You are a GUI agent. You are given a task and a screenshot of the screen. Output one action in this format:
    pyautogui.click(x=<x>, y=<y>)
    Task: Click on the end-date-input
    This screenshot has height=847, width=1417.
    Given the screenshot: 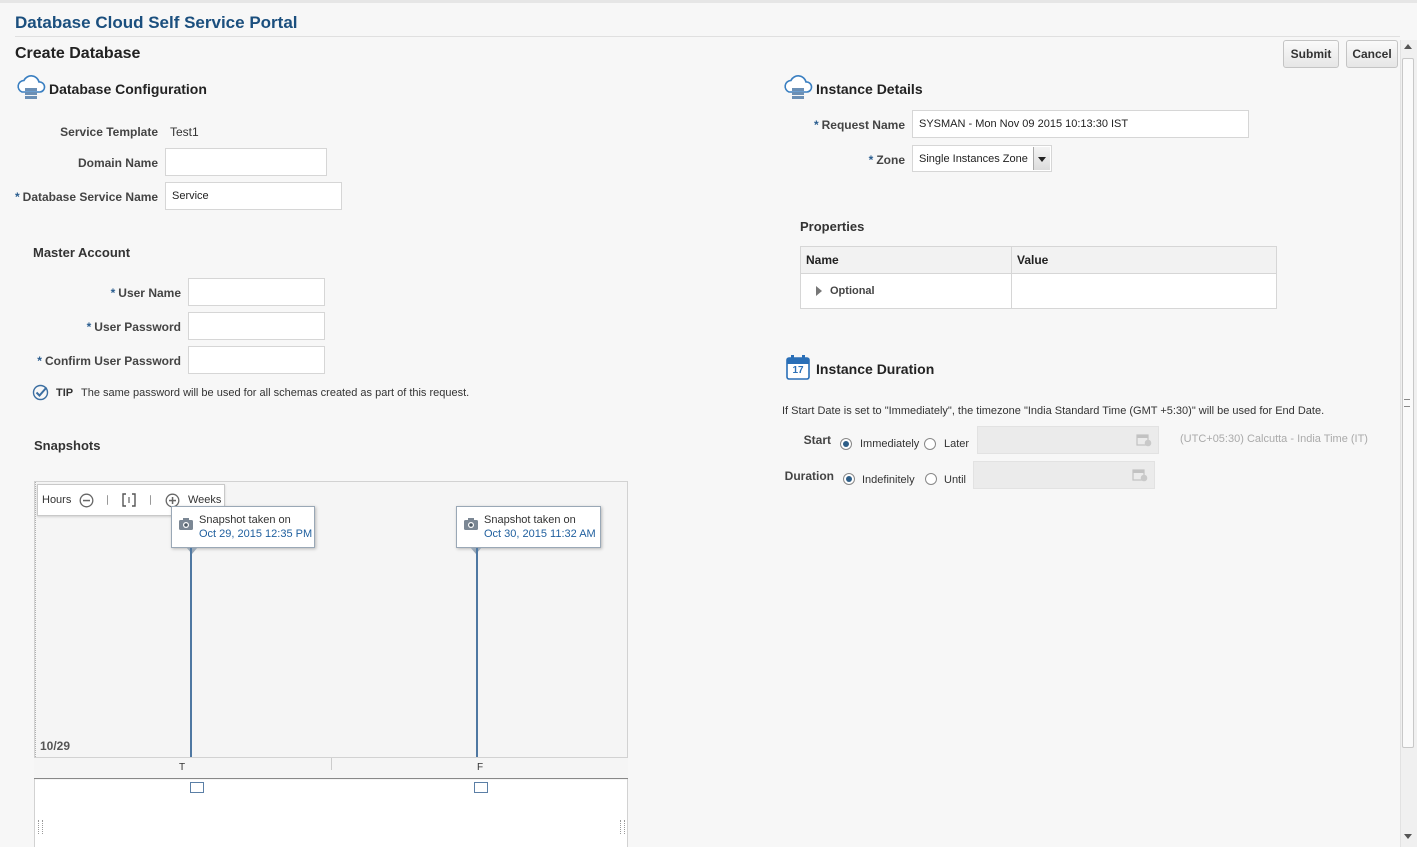 What is the action you would take?
    pyautogui.click(x=1064, y=475)
    